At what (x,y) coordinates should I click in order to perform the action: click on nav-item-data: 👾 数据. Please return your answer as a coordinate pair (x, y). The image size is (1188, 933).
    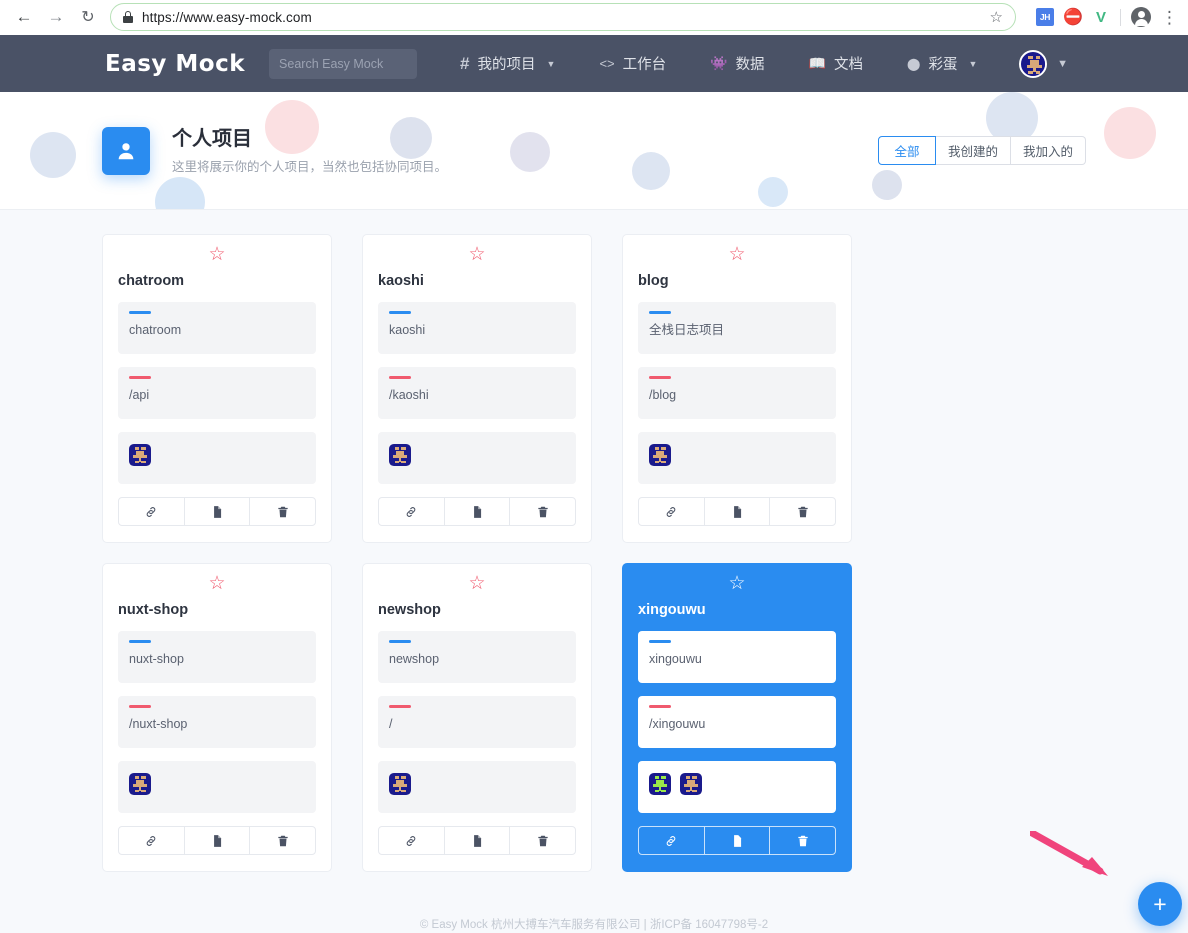
    Looking at the image, I should click on (737, 63).